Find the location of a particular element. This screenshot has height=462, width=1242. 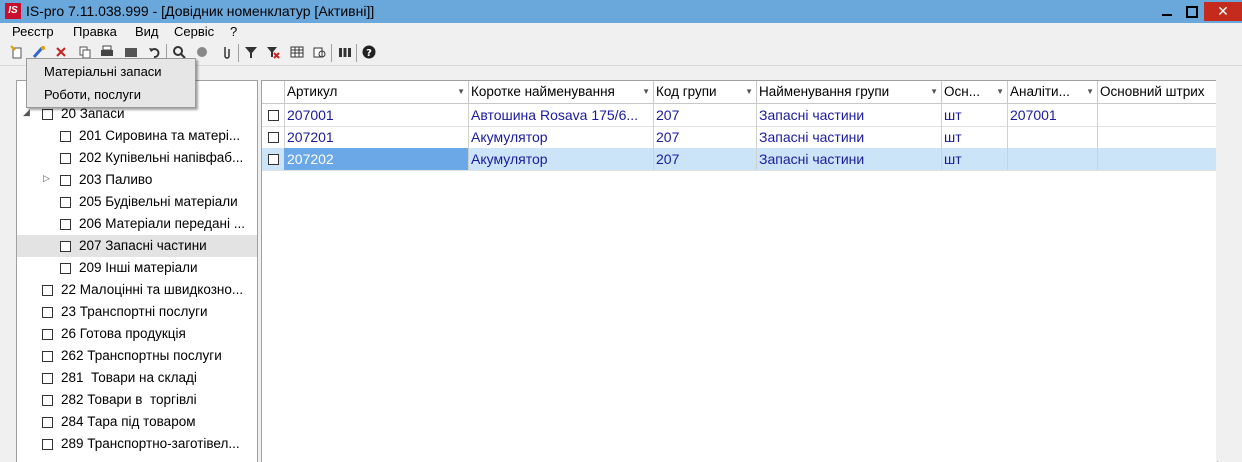

column-header-label: Артикул is located at coordinates (312, 91).